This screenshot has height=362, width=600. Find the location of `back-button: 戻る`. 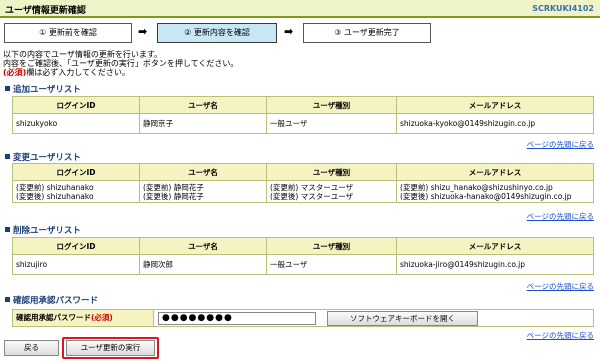

back-button: 戻る is located at coordinates (31, 348).